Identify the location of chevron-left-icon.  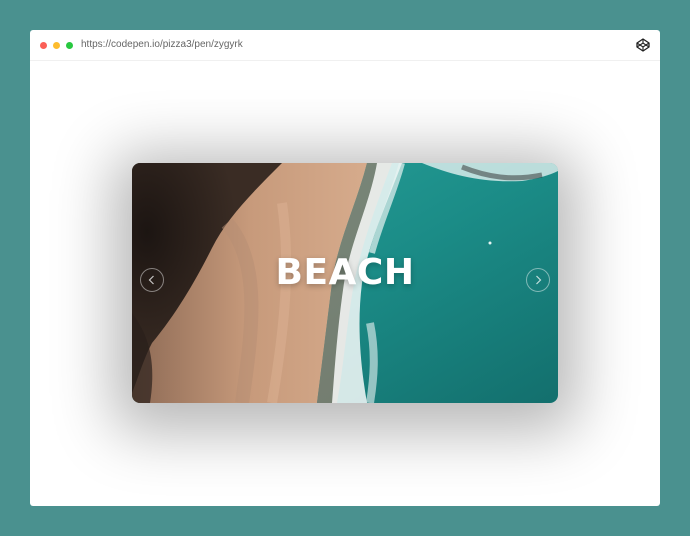
(151, 280).